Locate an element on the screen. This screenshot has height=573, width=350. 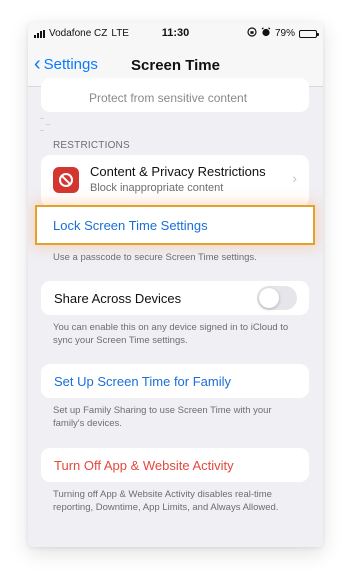
status-bar: Vodafone CZ LTE 11:30 79% is located at coordinates (175, 33).